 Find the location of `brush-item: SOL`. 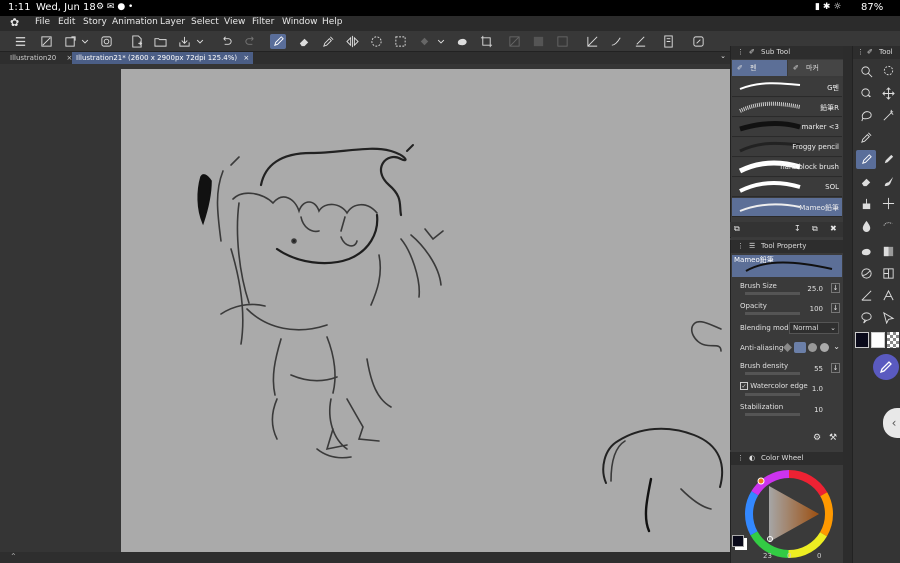

brush-item: SOL is located at coordinates (787, 187).